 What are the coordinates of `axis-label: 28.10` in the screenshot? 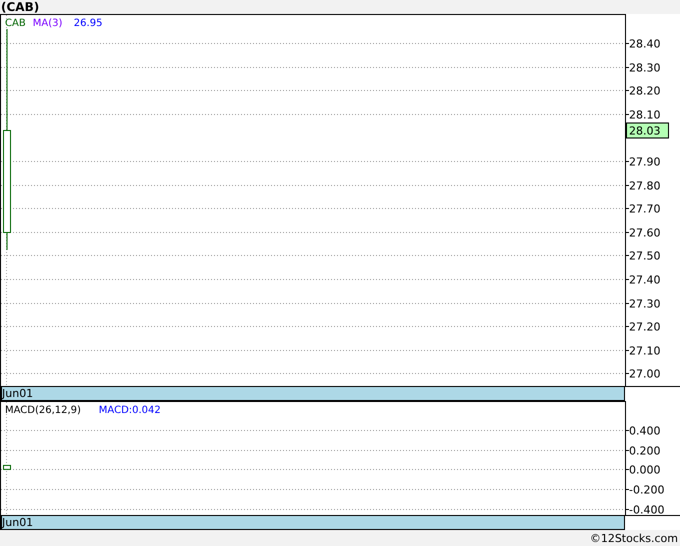 It's located at (644, 115).